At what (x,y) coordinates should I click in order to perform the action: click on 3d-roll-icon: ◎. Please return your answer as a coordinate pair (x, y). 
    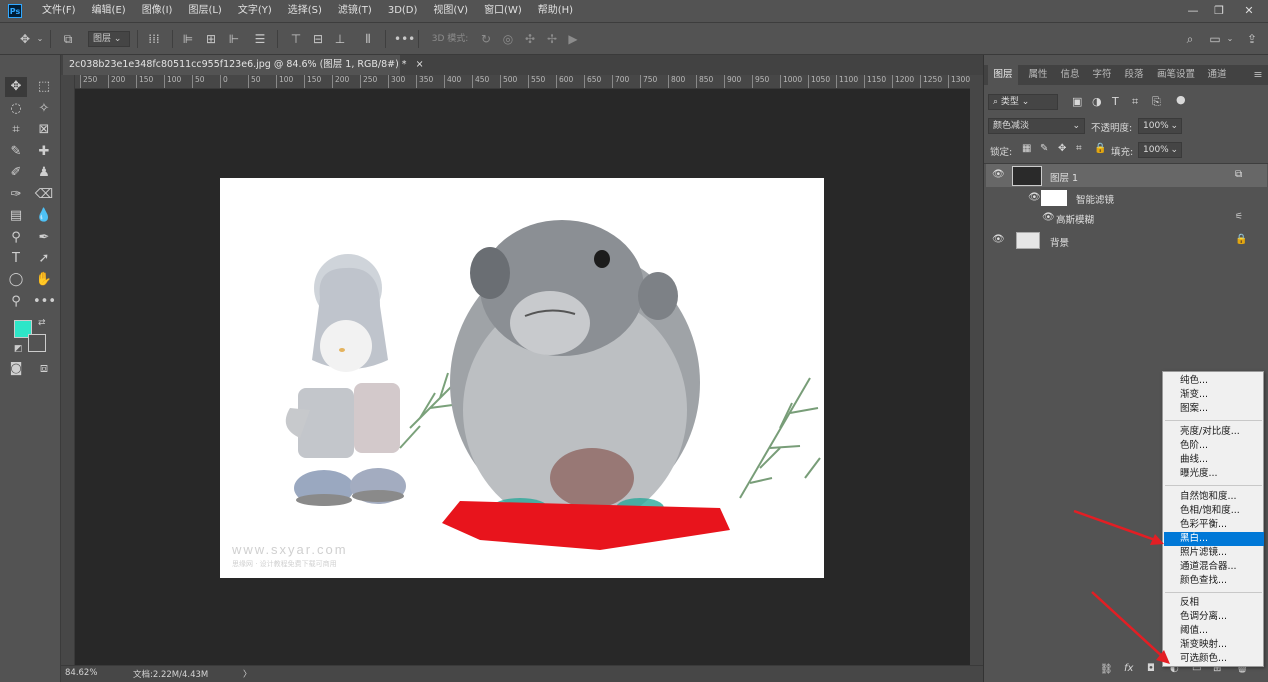
    Looking at the image, I should click on (508, 39).